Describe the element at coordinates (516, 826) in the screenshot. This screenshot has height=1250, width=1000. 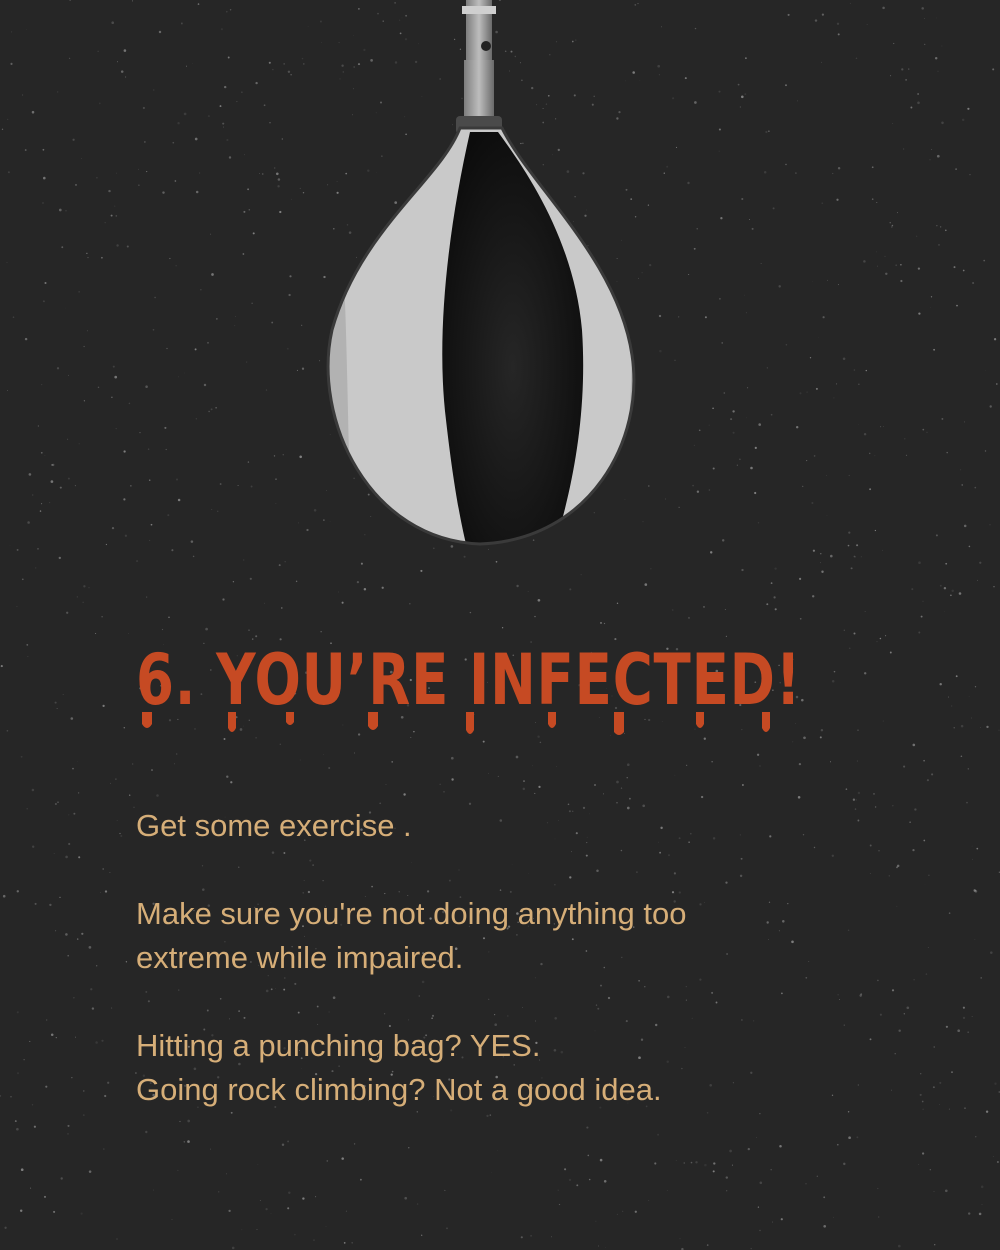
I see `paragraph-exercise: Get some exercise .` at that location.